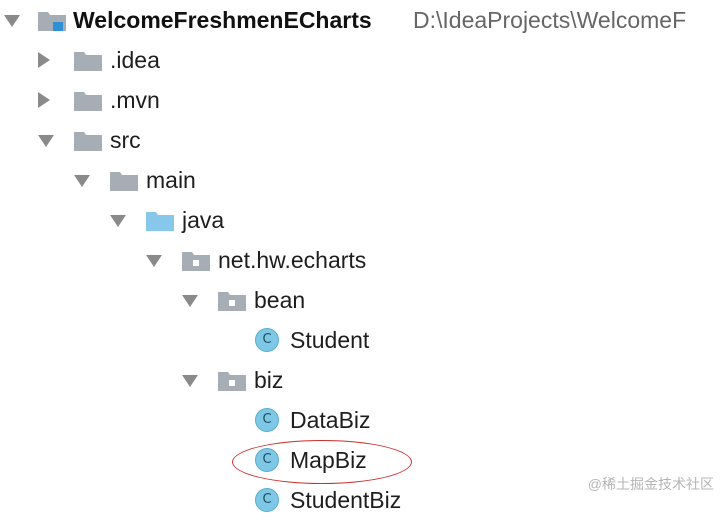 This screenshot has height=520, width=726. I want to click on package-label-bean: bean, so click(280, 300).